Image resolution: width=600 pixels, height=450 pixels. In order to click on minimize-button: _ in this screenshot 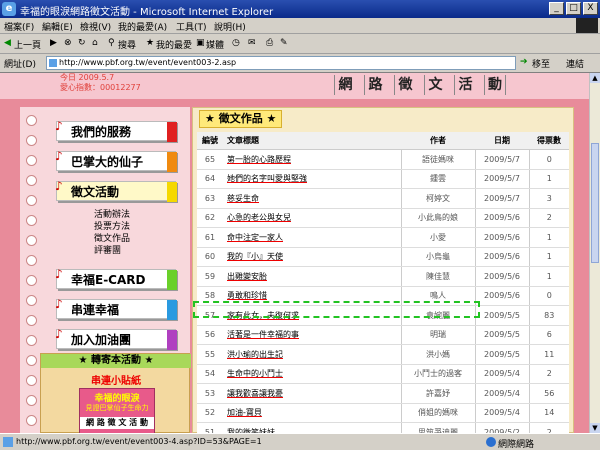, I will do `click(556, 8)`.